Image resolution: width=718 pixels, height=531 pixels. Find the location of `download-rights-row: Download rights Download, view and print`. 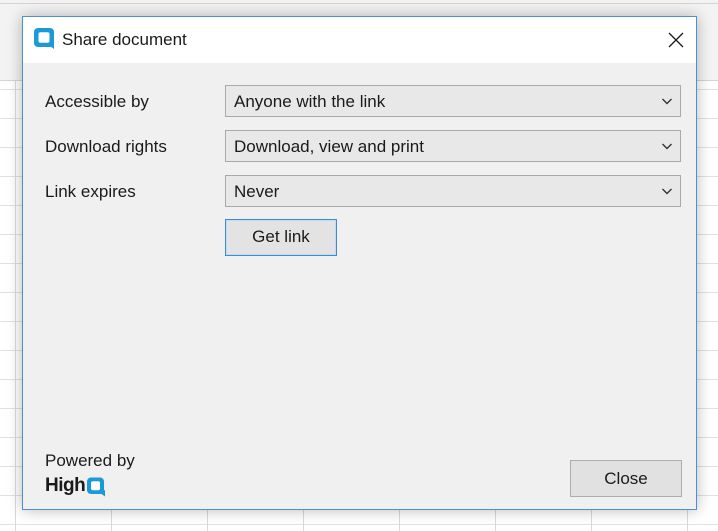

download-rights-row: Download rights Download, view and print is located at coordinates (363, 147).